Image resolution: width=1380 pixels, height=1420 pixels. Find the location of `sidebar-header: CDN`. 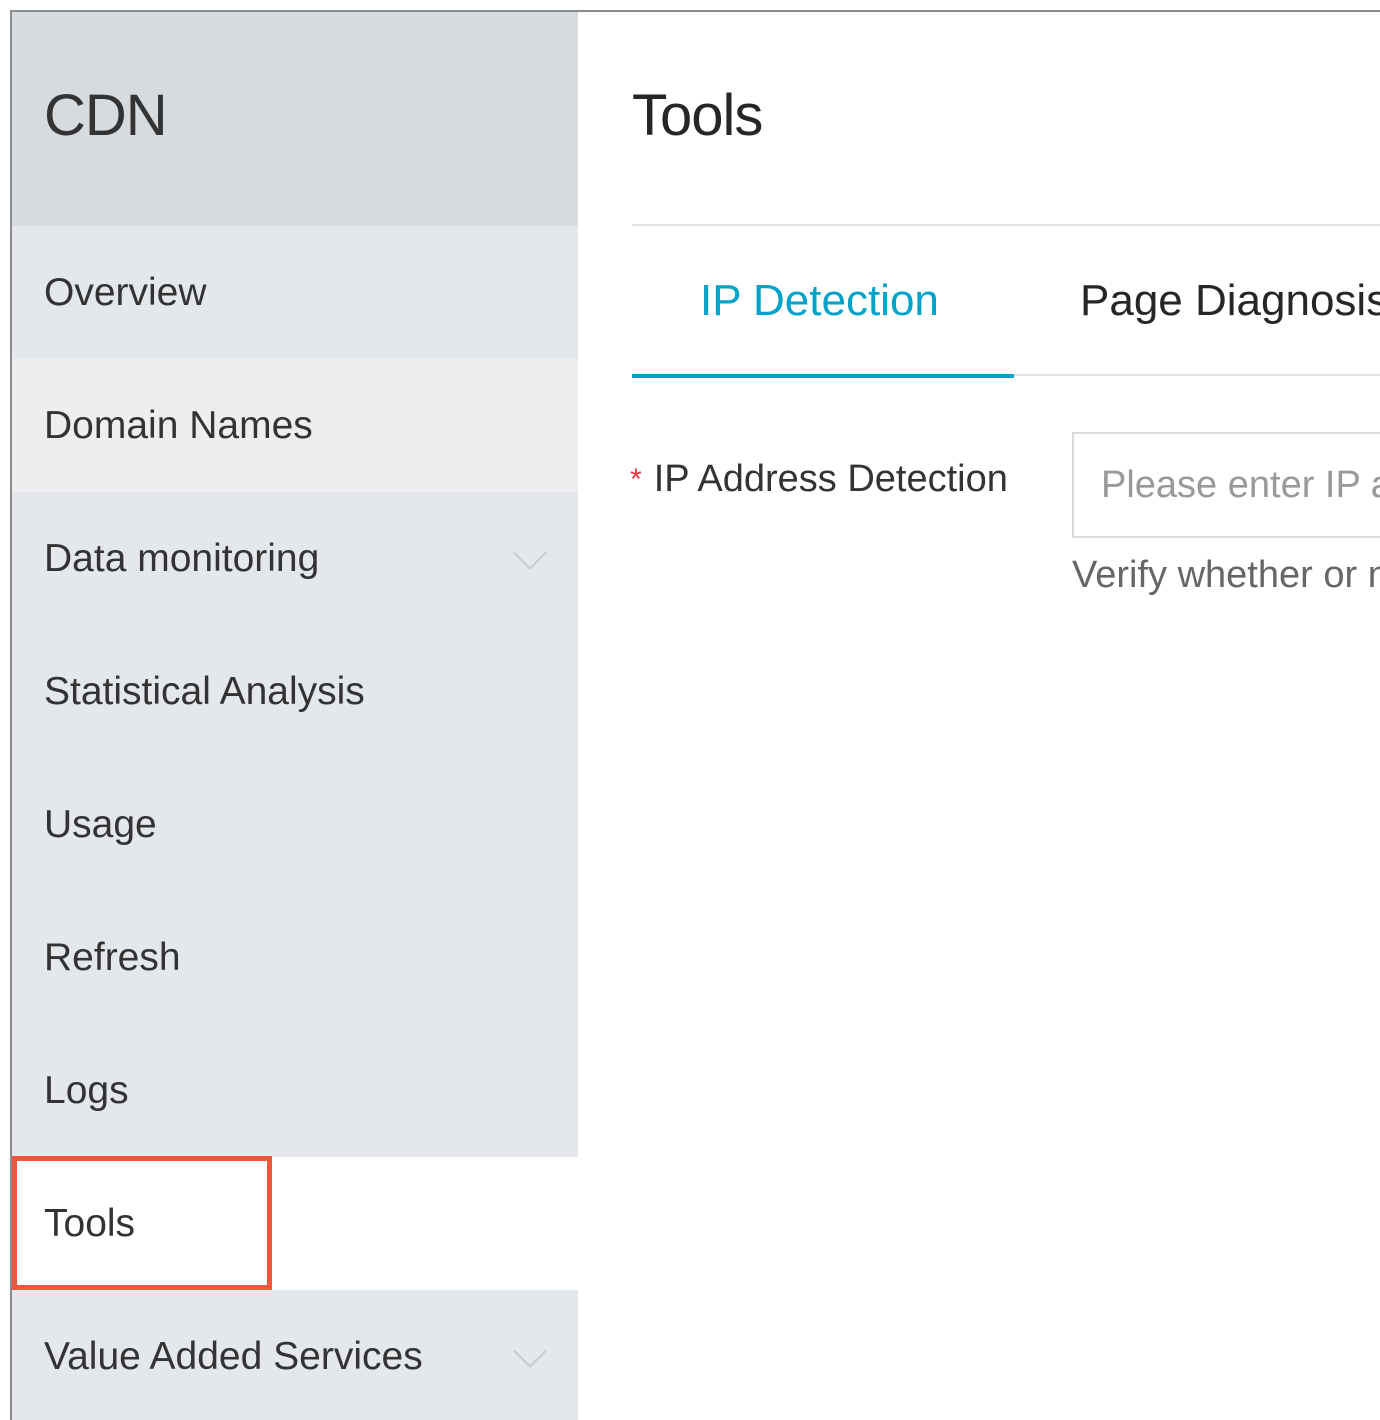

sidebar-header: CDN is located at coordinates (295, 119).